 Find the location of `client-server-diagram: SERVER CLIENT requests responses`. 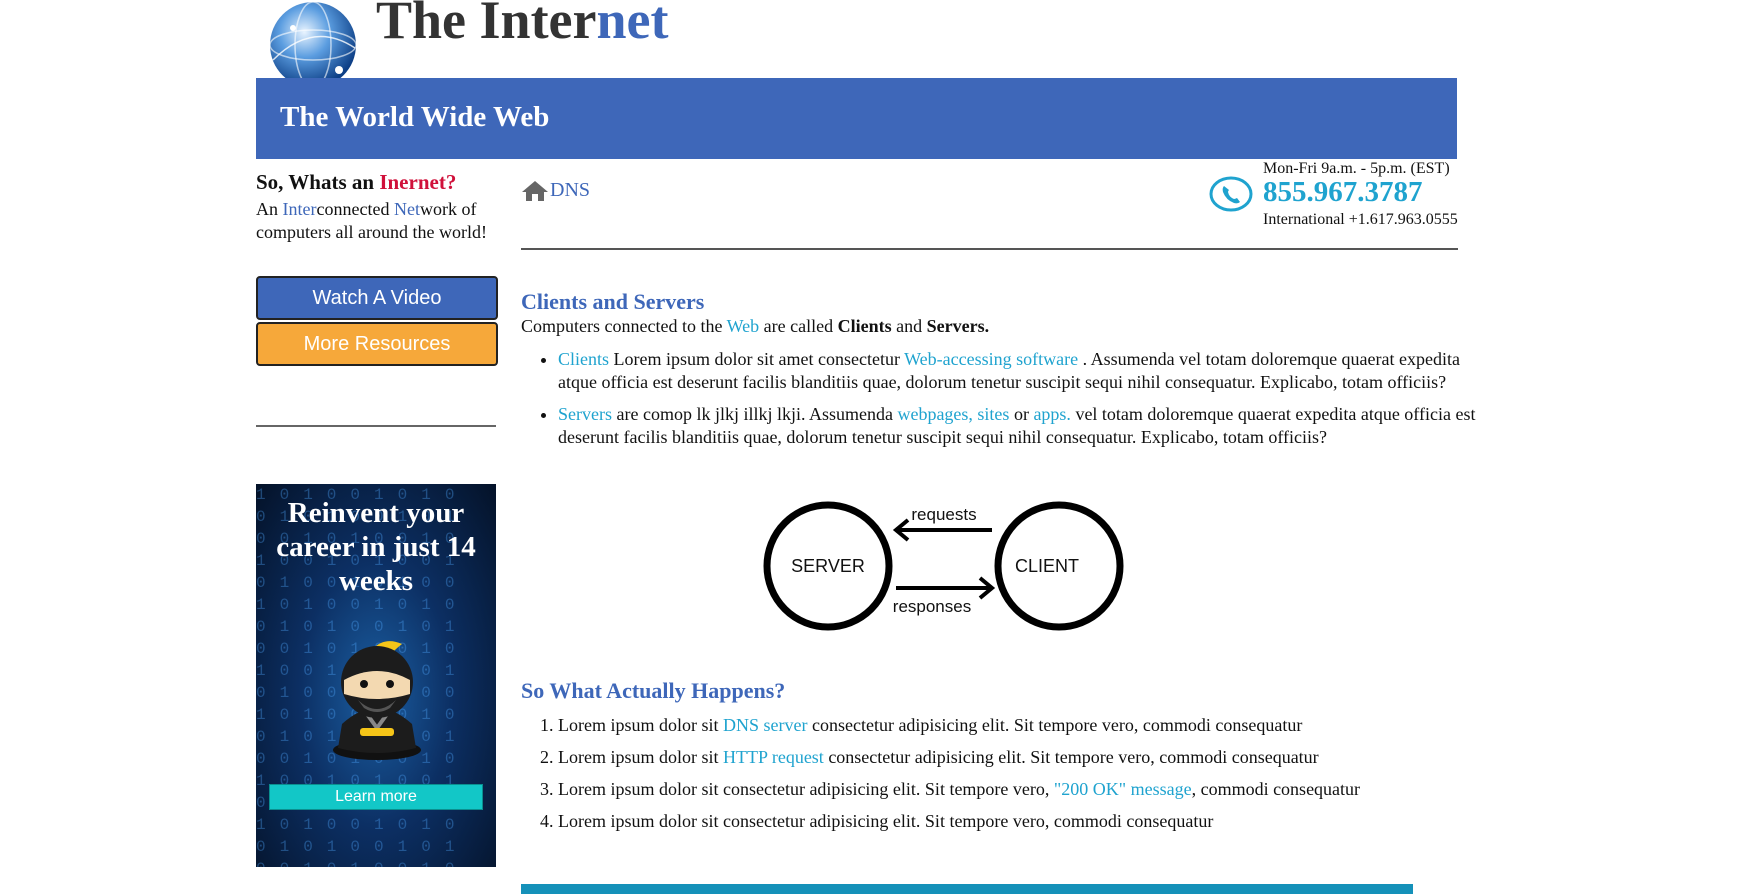

client-server-diagram: SERVER CLIENT requests responses is located at coordinates (943, 566).